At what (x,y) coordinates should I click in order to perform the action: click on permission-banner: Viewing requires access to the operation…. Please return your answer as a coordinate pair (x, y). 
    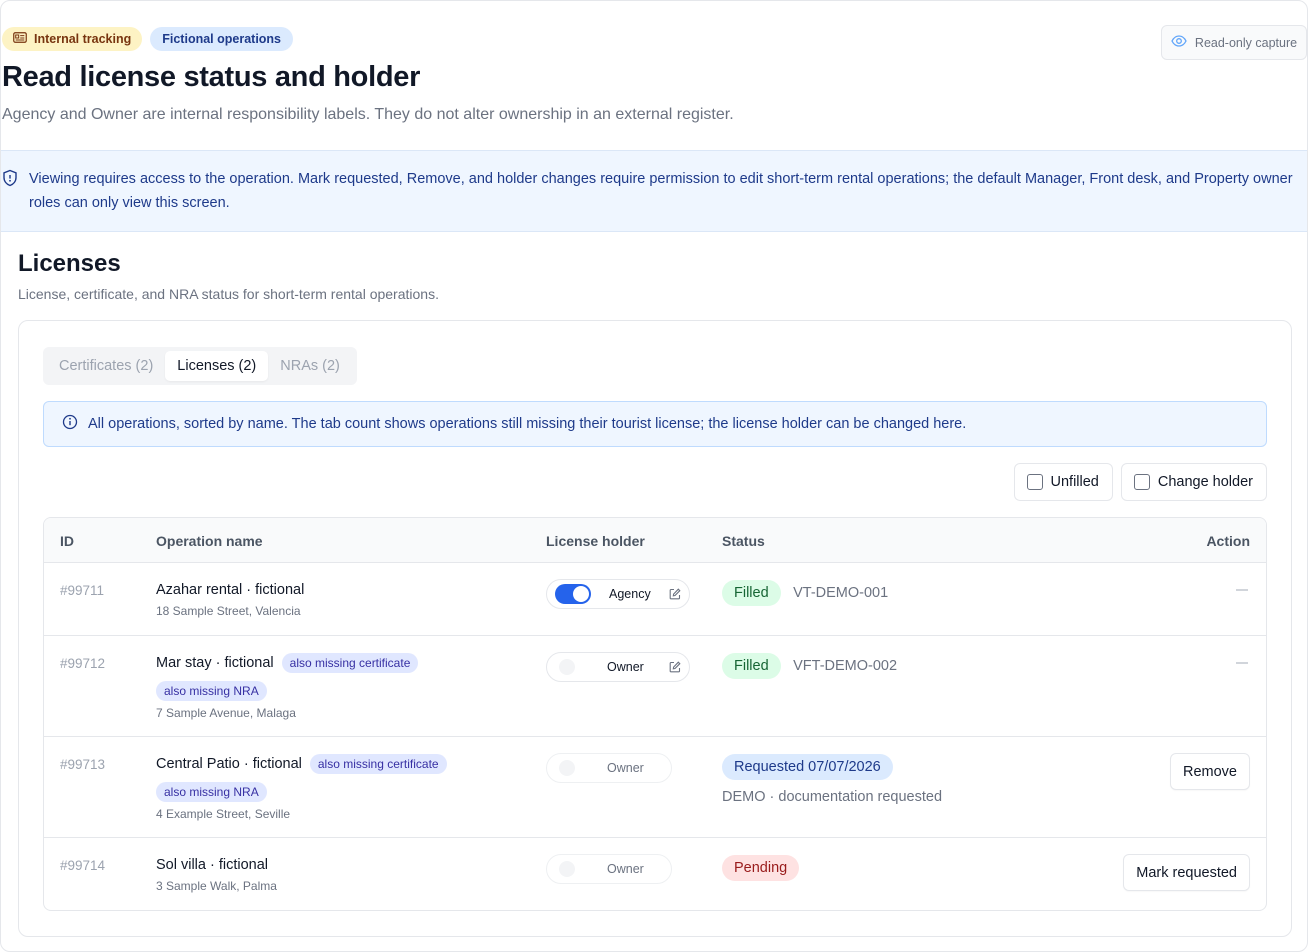
    Looking at the image, I should click on (654, 191).